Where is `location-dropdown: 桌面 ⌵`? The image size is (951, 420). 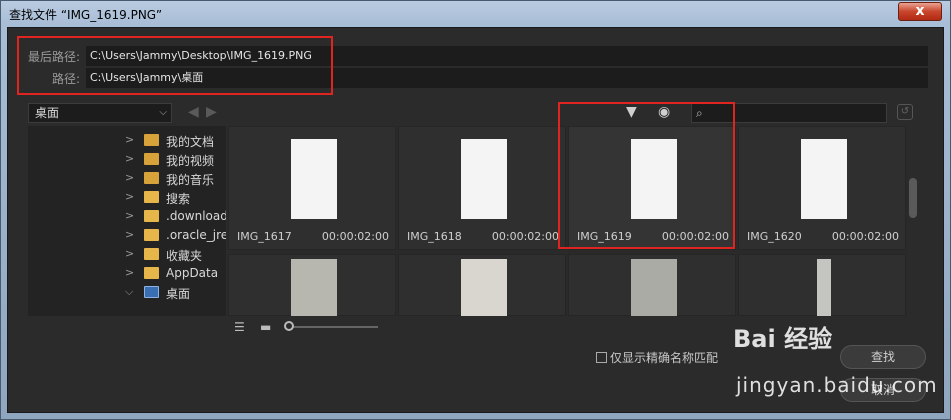
location-dropdown: 桌面 ⌵ is located at coordinates (100, 113).